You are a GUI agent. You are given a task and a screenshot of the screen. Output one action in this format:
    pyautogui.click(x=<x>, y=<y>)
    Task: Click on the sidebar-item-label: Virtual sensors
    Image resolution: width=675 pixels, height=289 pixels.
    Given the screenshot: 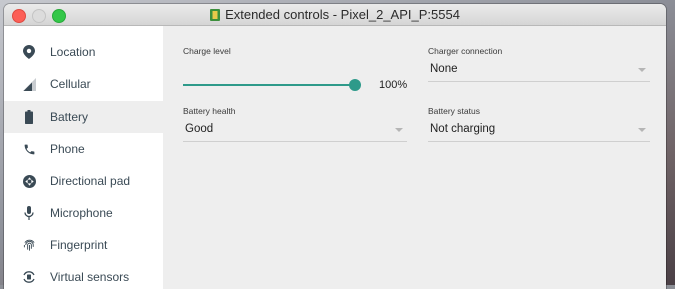 What is the action you would take?
    pyautogui.click(x=90, y=277)
    